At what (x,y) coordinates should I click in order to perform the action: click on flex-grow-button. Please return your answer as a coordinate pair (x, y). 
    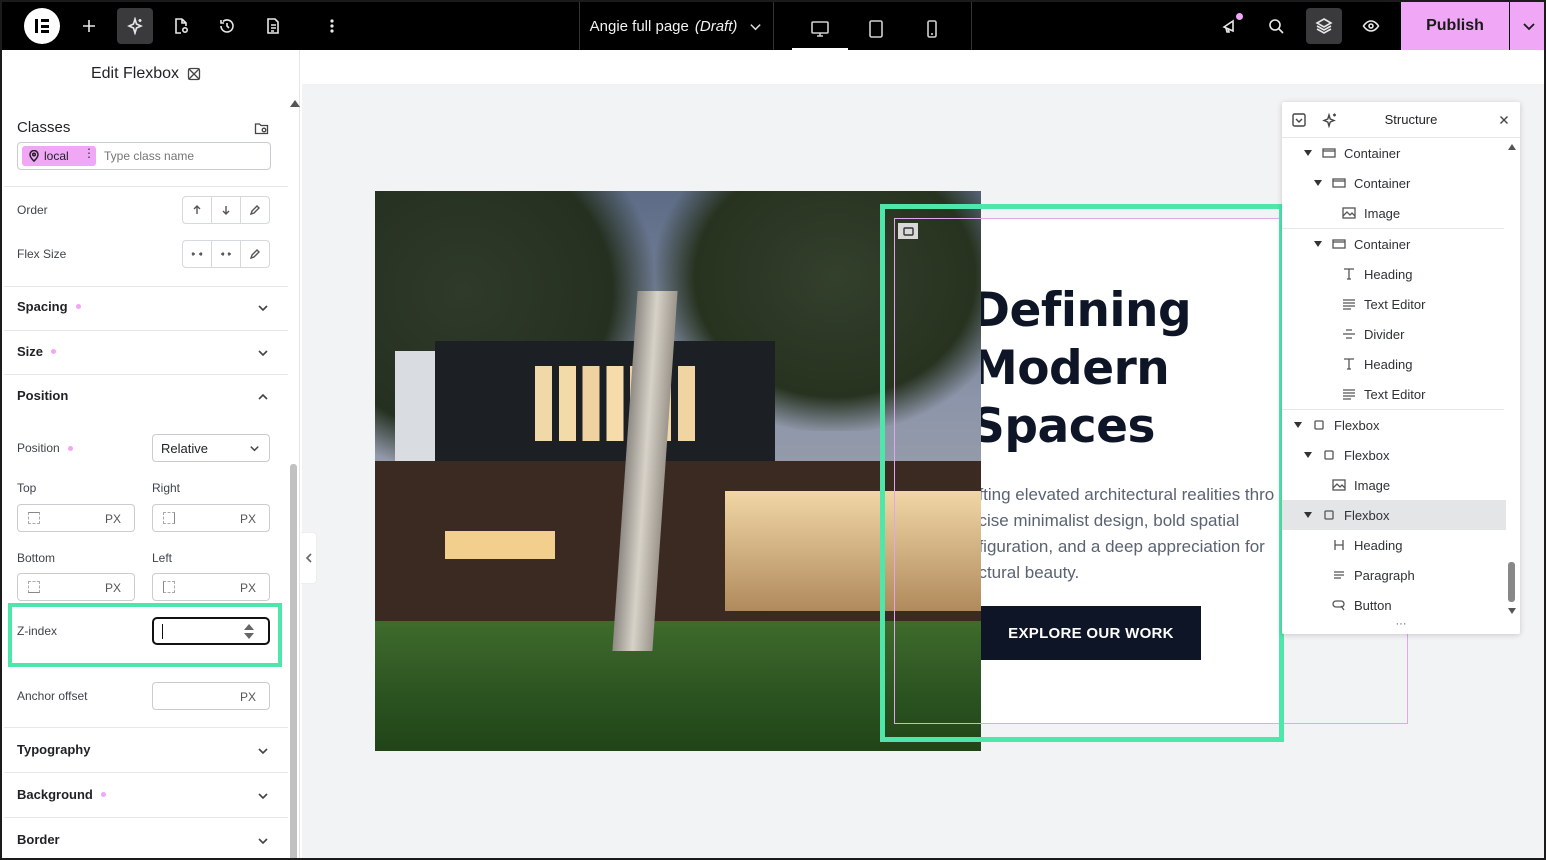
    Looking at the image, I should click on (197, 254).